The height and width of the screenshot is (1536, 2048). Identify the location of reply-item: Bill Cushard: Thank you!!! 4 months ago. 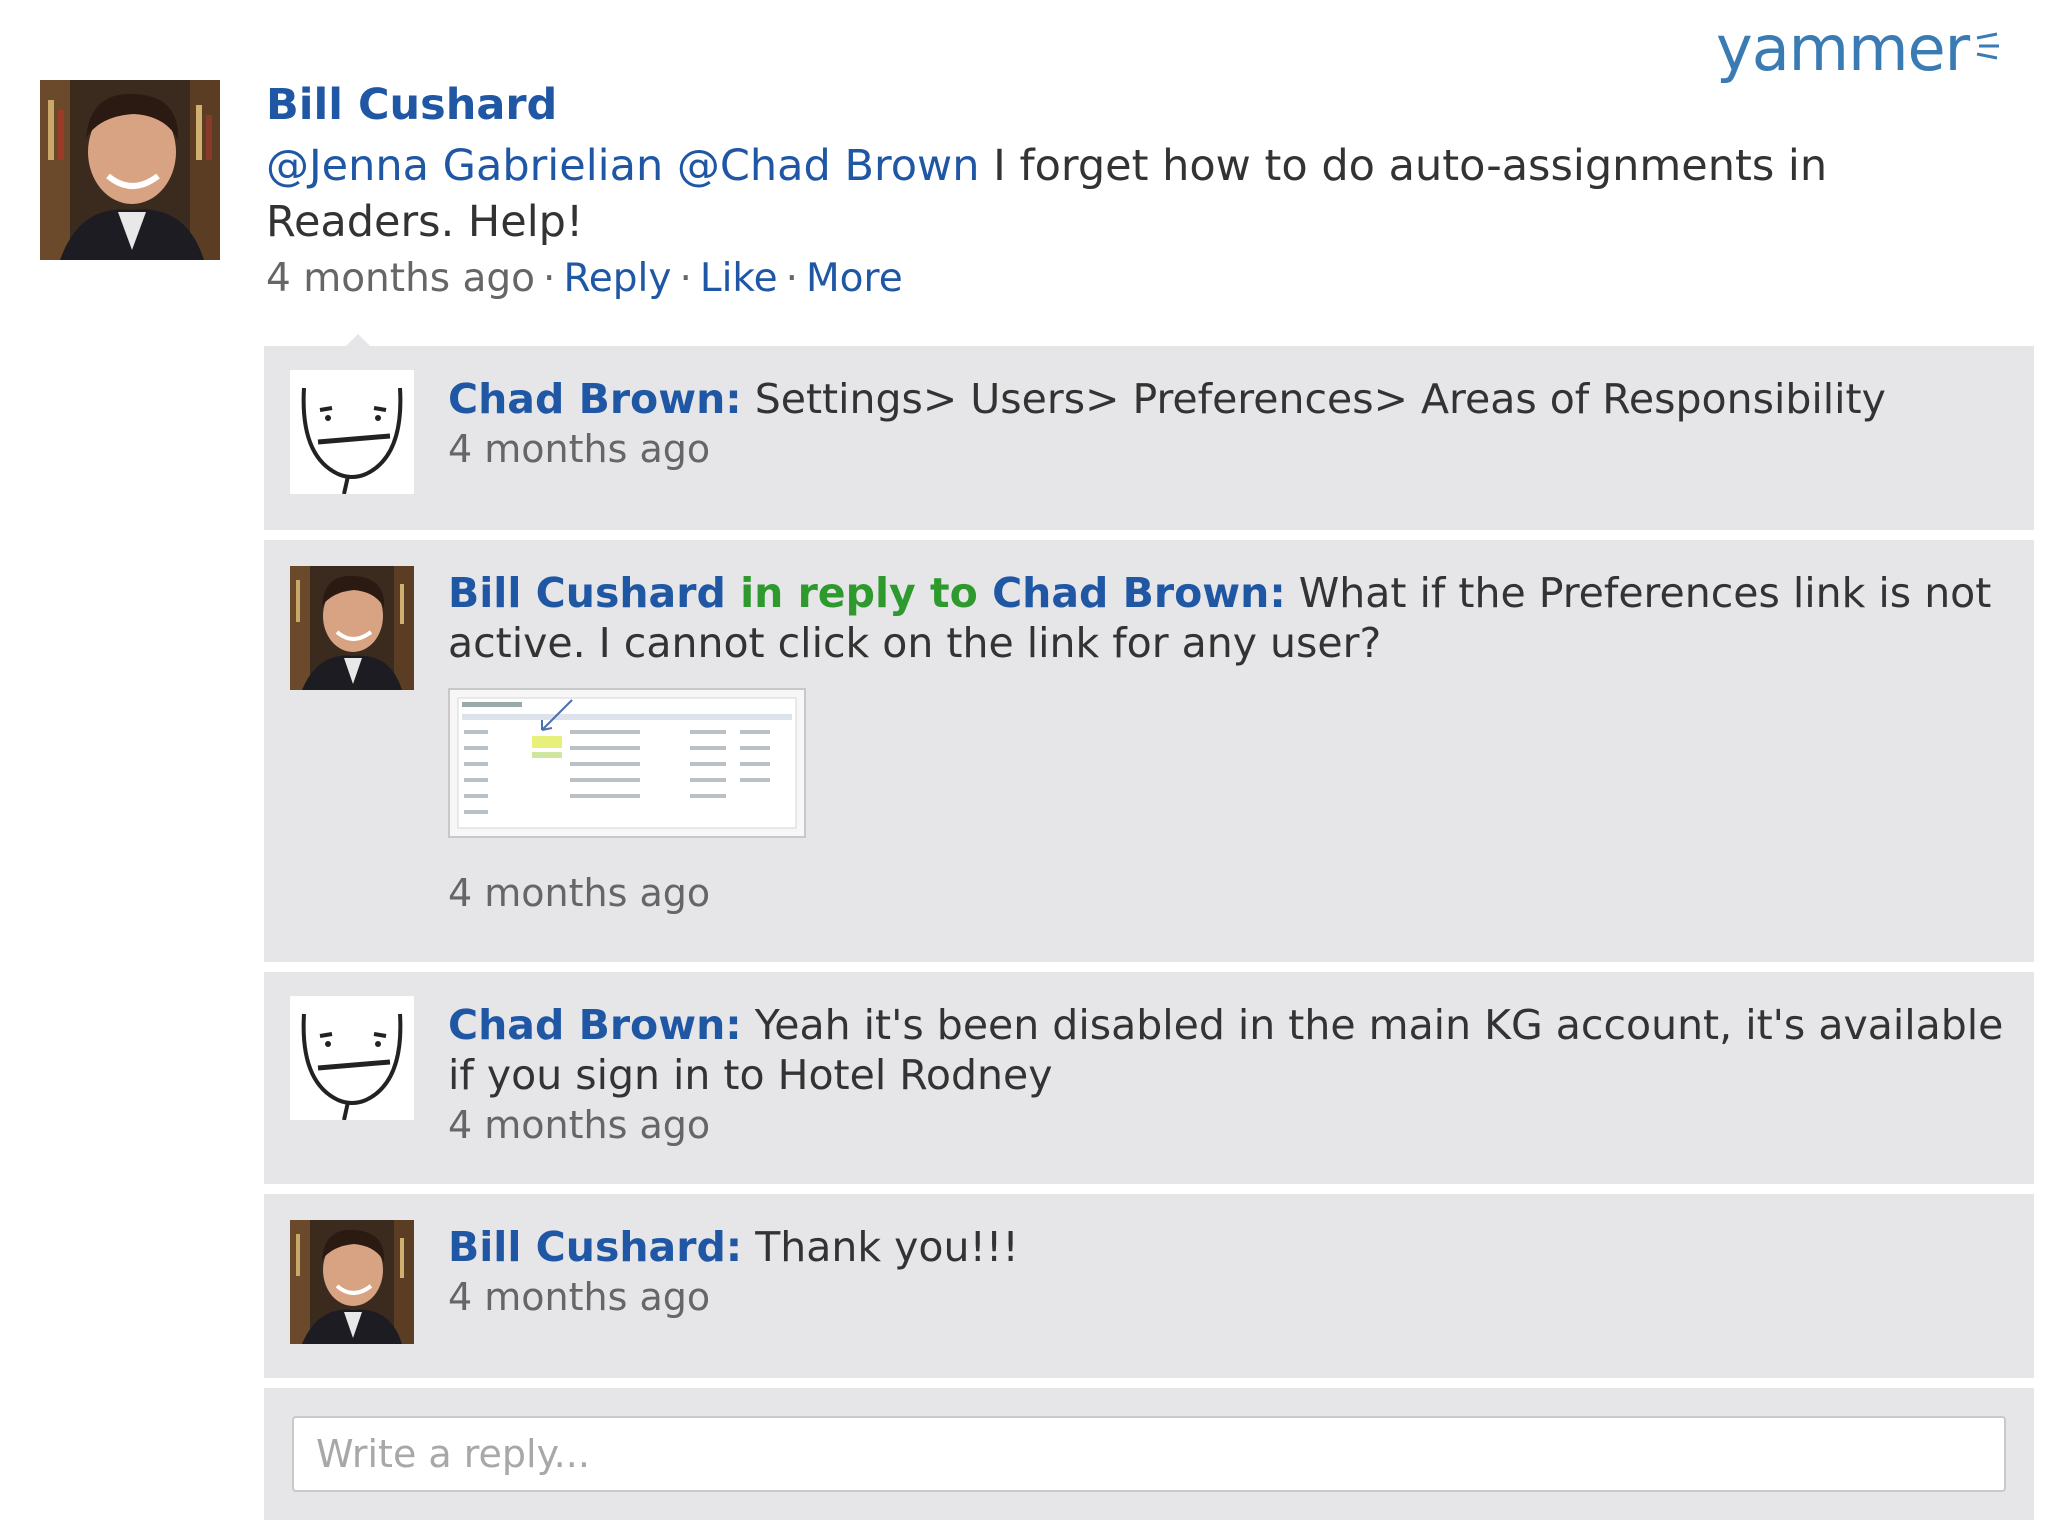
(1149, 1286).